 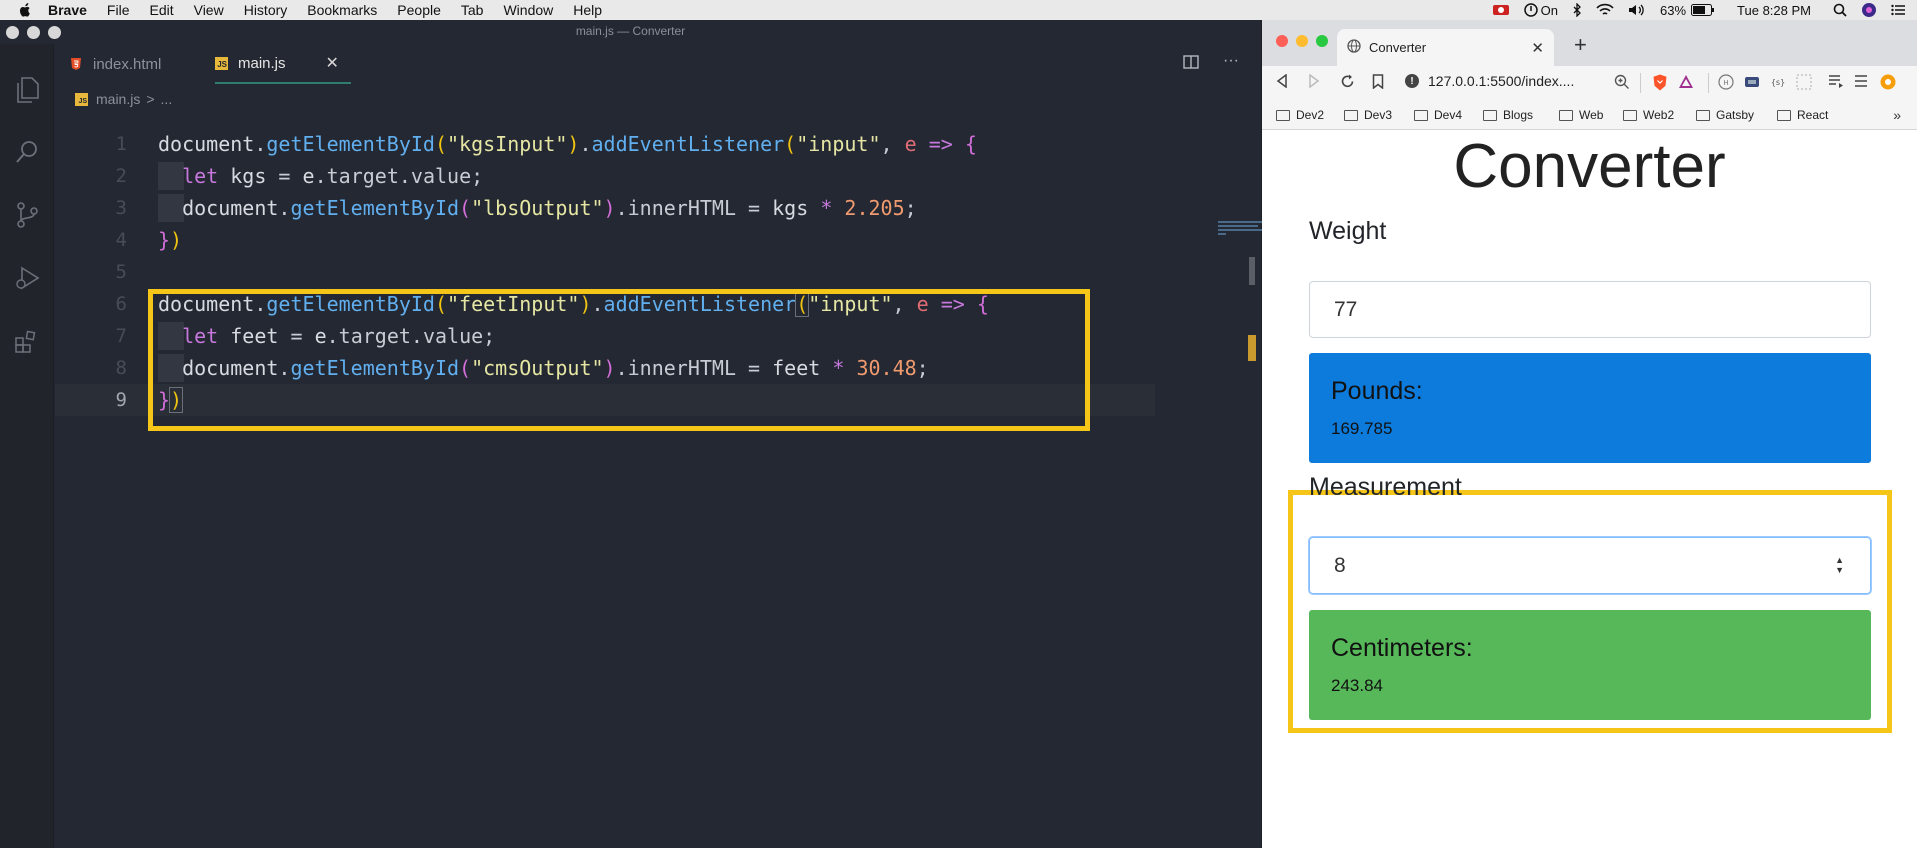 What do you see at coordinates (262, 63) in the screenshot?
I see `tab-label: main.js` at bounding box center [262, 63].